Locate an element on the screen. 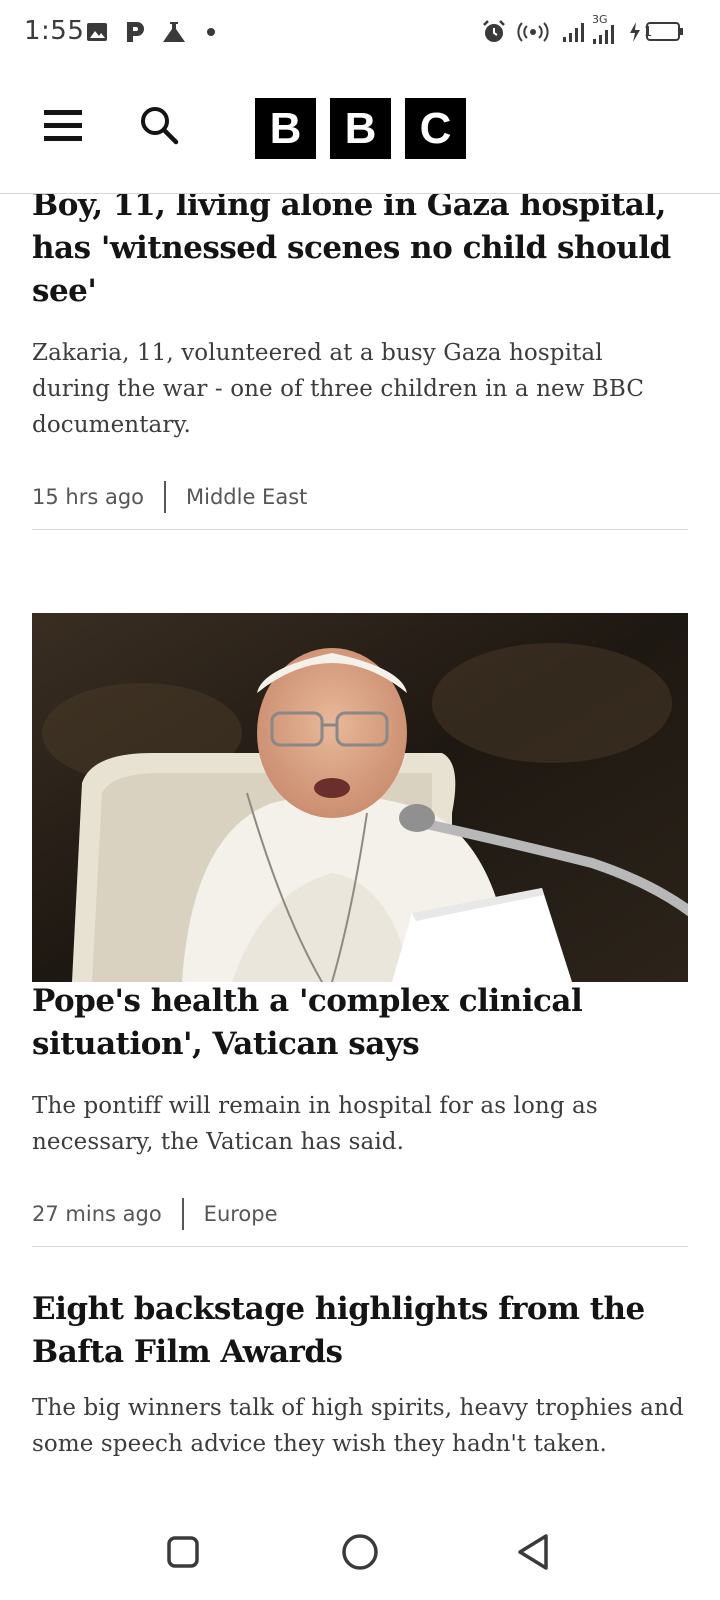  back-button is located at coordinates (534, 1552).